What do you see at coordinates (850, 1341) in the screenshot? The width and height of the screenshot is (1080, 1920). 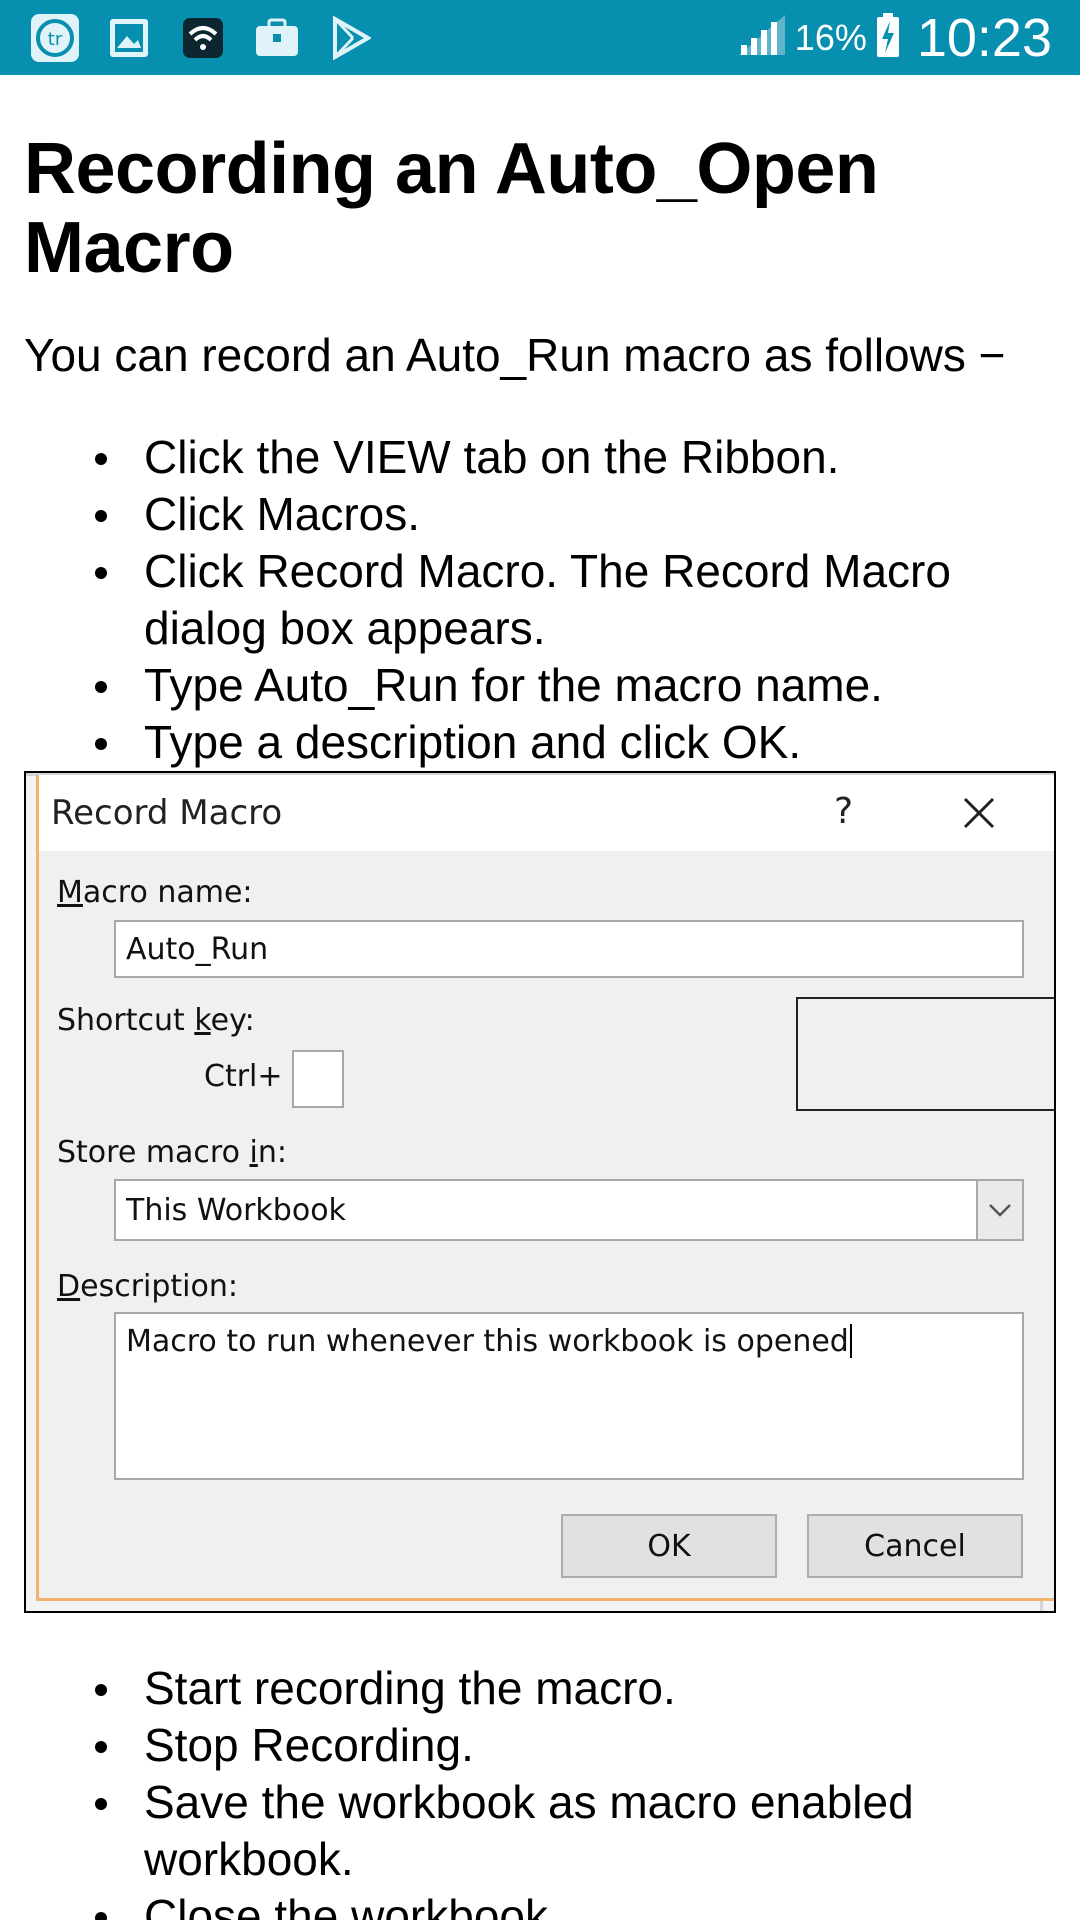 I see `text-caret` at bounding box center [850, 1341].